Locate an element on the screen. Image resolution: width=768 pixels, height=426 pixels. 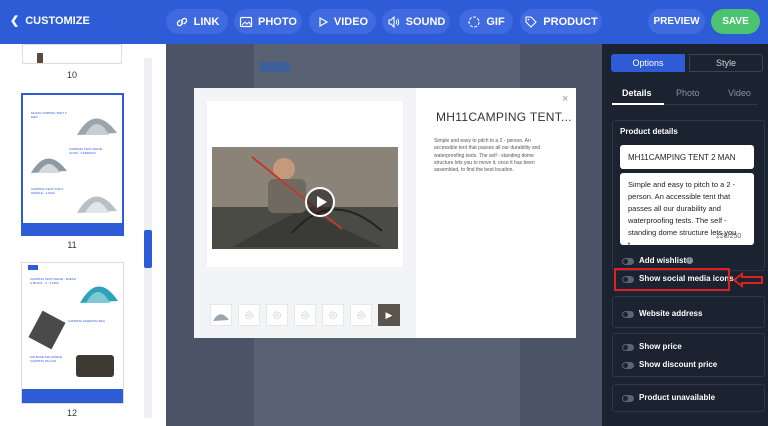
link-tool-label: LINK is located at coordinates (206, 21).